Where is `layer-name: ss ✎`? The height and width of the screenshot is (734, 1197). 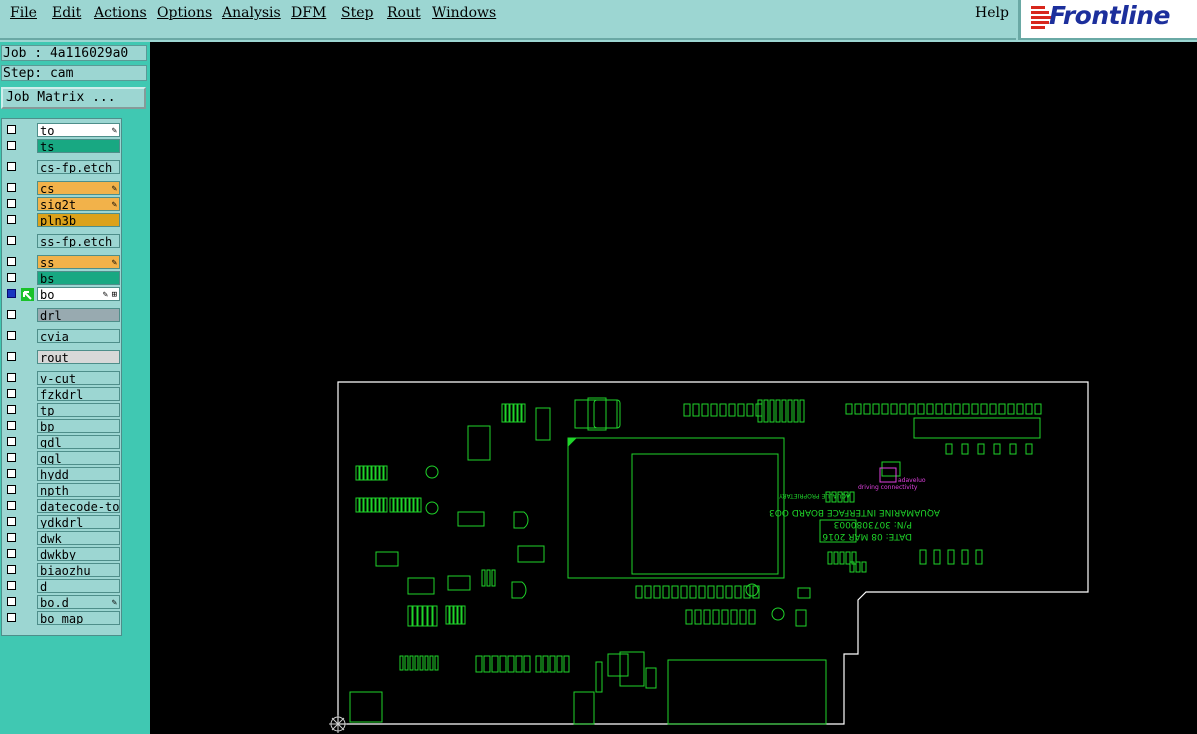 layer-name: ss ✎ is located at coordinates (78, 262).